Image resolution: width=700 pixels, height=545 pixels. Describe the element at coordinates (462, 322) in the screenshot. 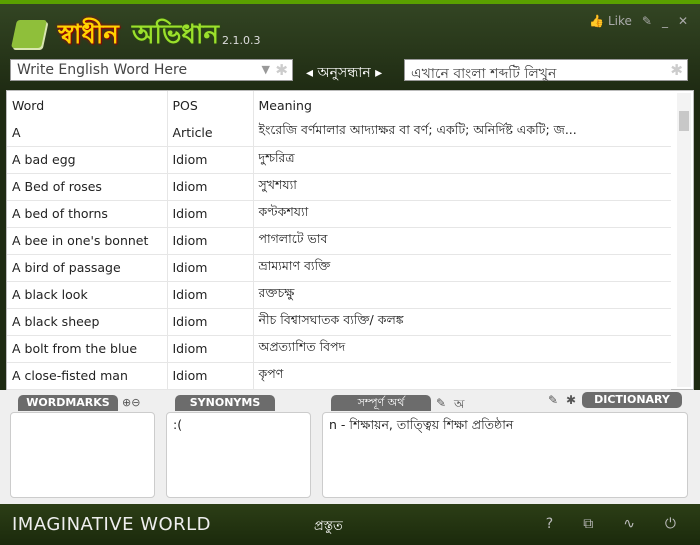

I see `cell-meaning: নীচ বিশ্বাসঘাতক ব্যক্তি/ কলঙ্ক` at that location.